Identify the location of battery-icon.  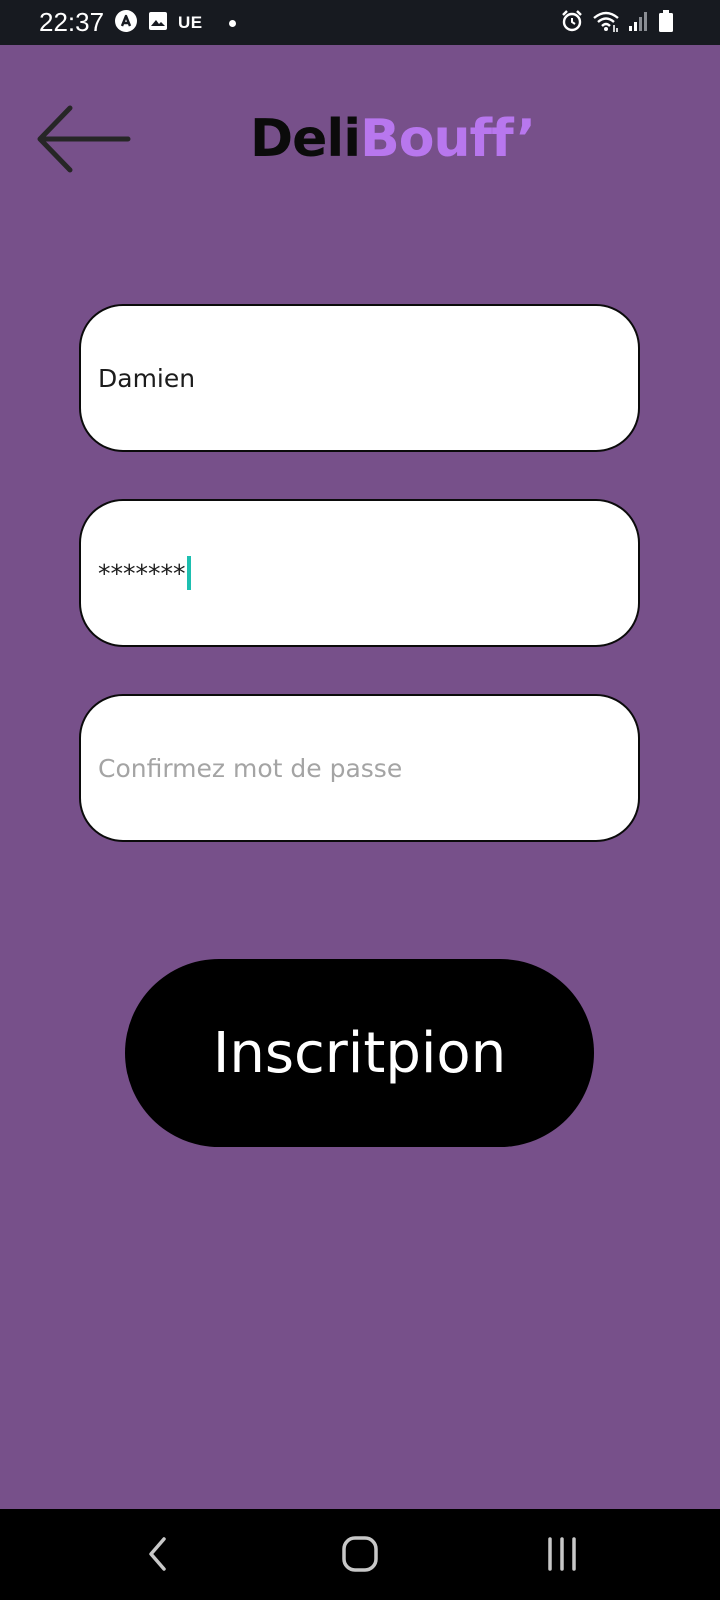
(666, 23).